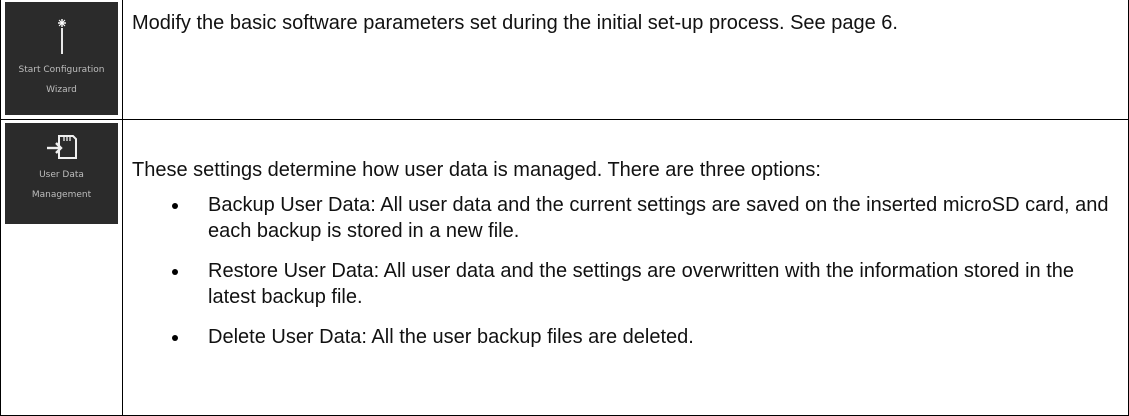 The height and width of the screenshot is (416, 1129). I want to click on tile-label-line2: Wizard, so click(61, 90).